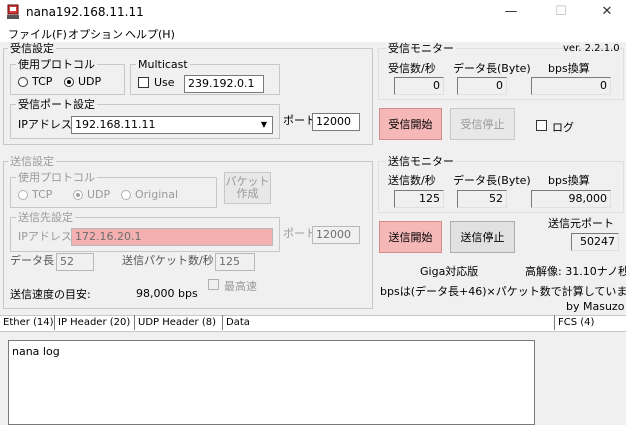  What do you see at coordinates (95, 34) in the screenshot?
I see `menu-options: オプション` at bounding box center [95, 34].